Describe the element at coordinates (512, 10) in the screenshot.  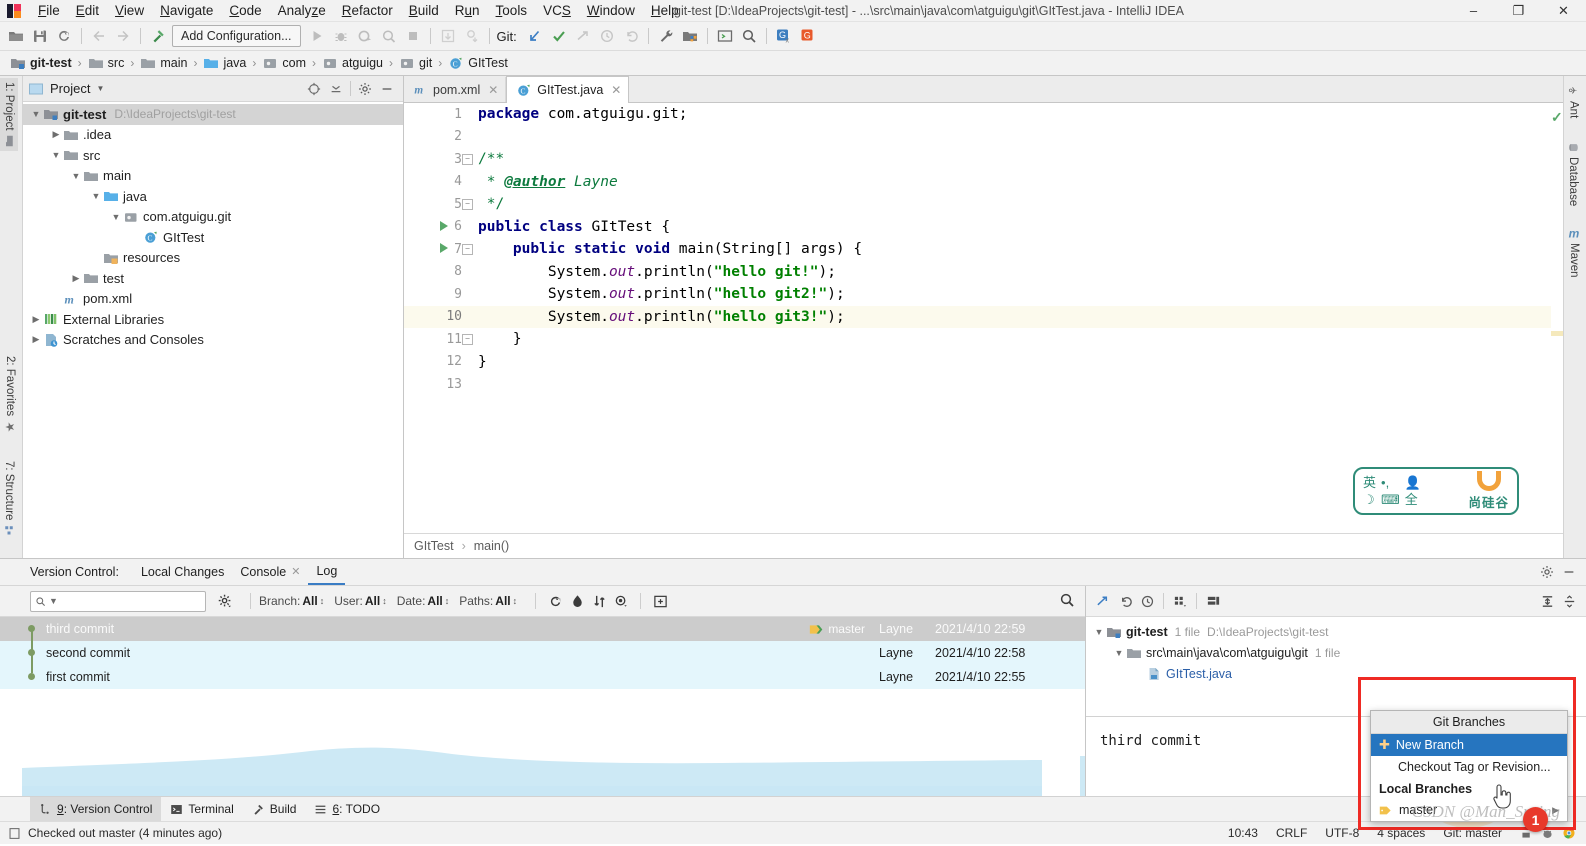
I see `menu-tools: Tools` at that location.